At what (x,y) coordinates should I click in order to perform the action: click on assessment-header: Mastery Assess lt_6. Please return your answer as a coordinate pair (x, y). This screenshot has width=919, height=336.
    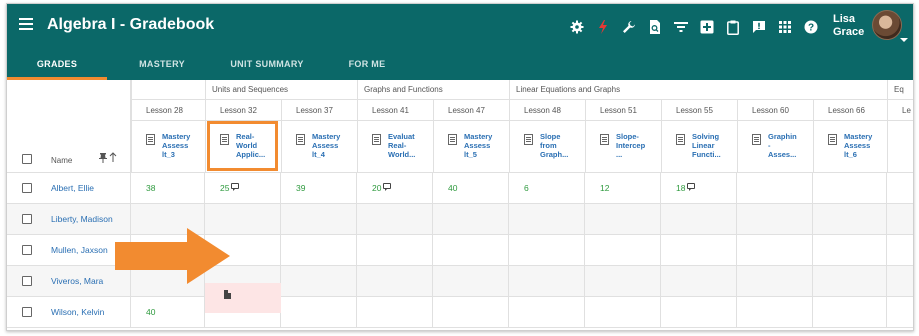
    Looking at the image, I should click on (850, 147).